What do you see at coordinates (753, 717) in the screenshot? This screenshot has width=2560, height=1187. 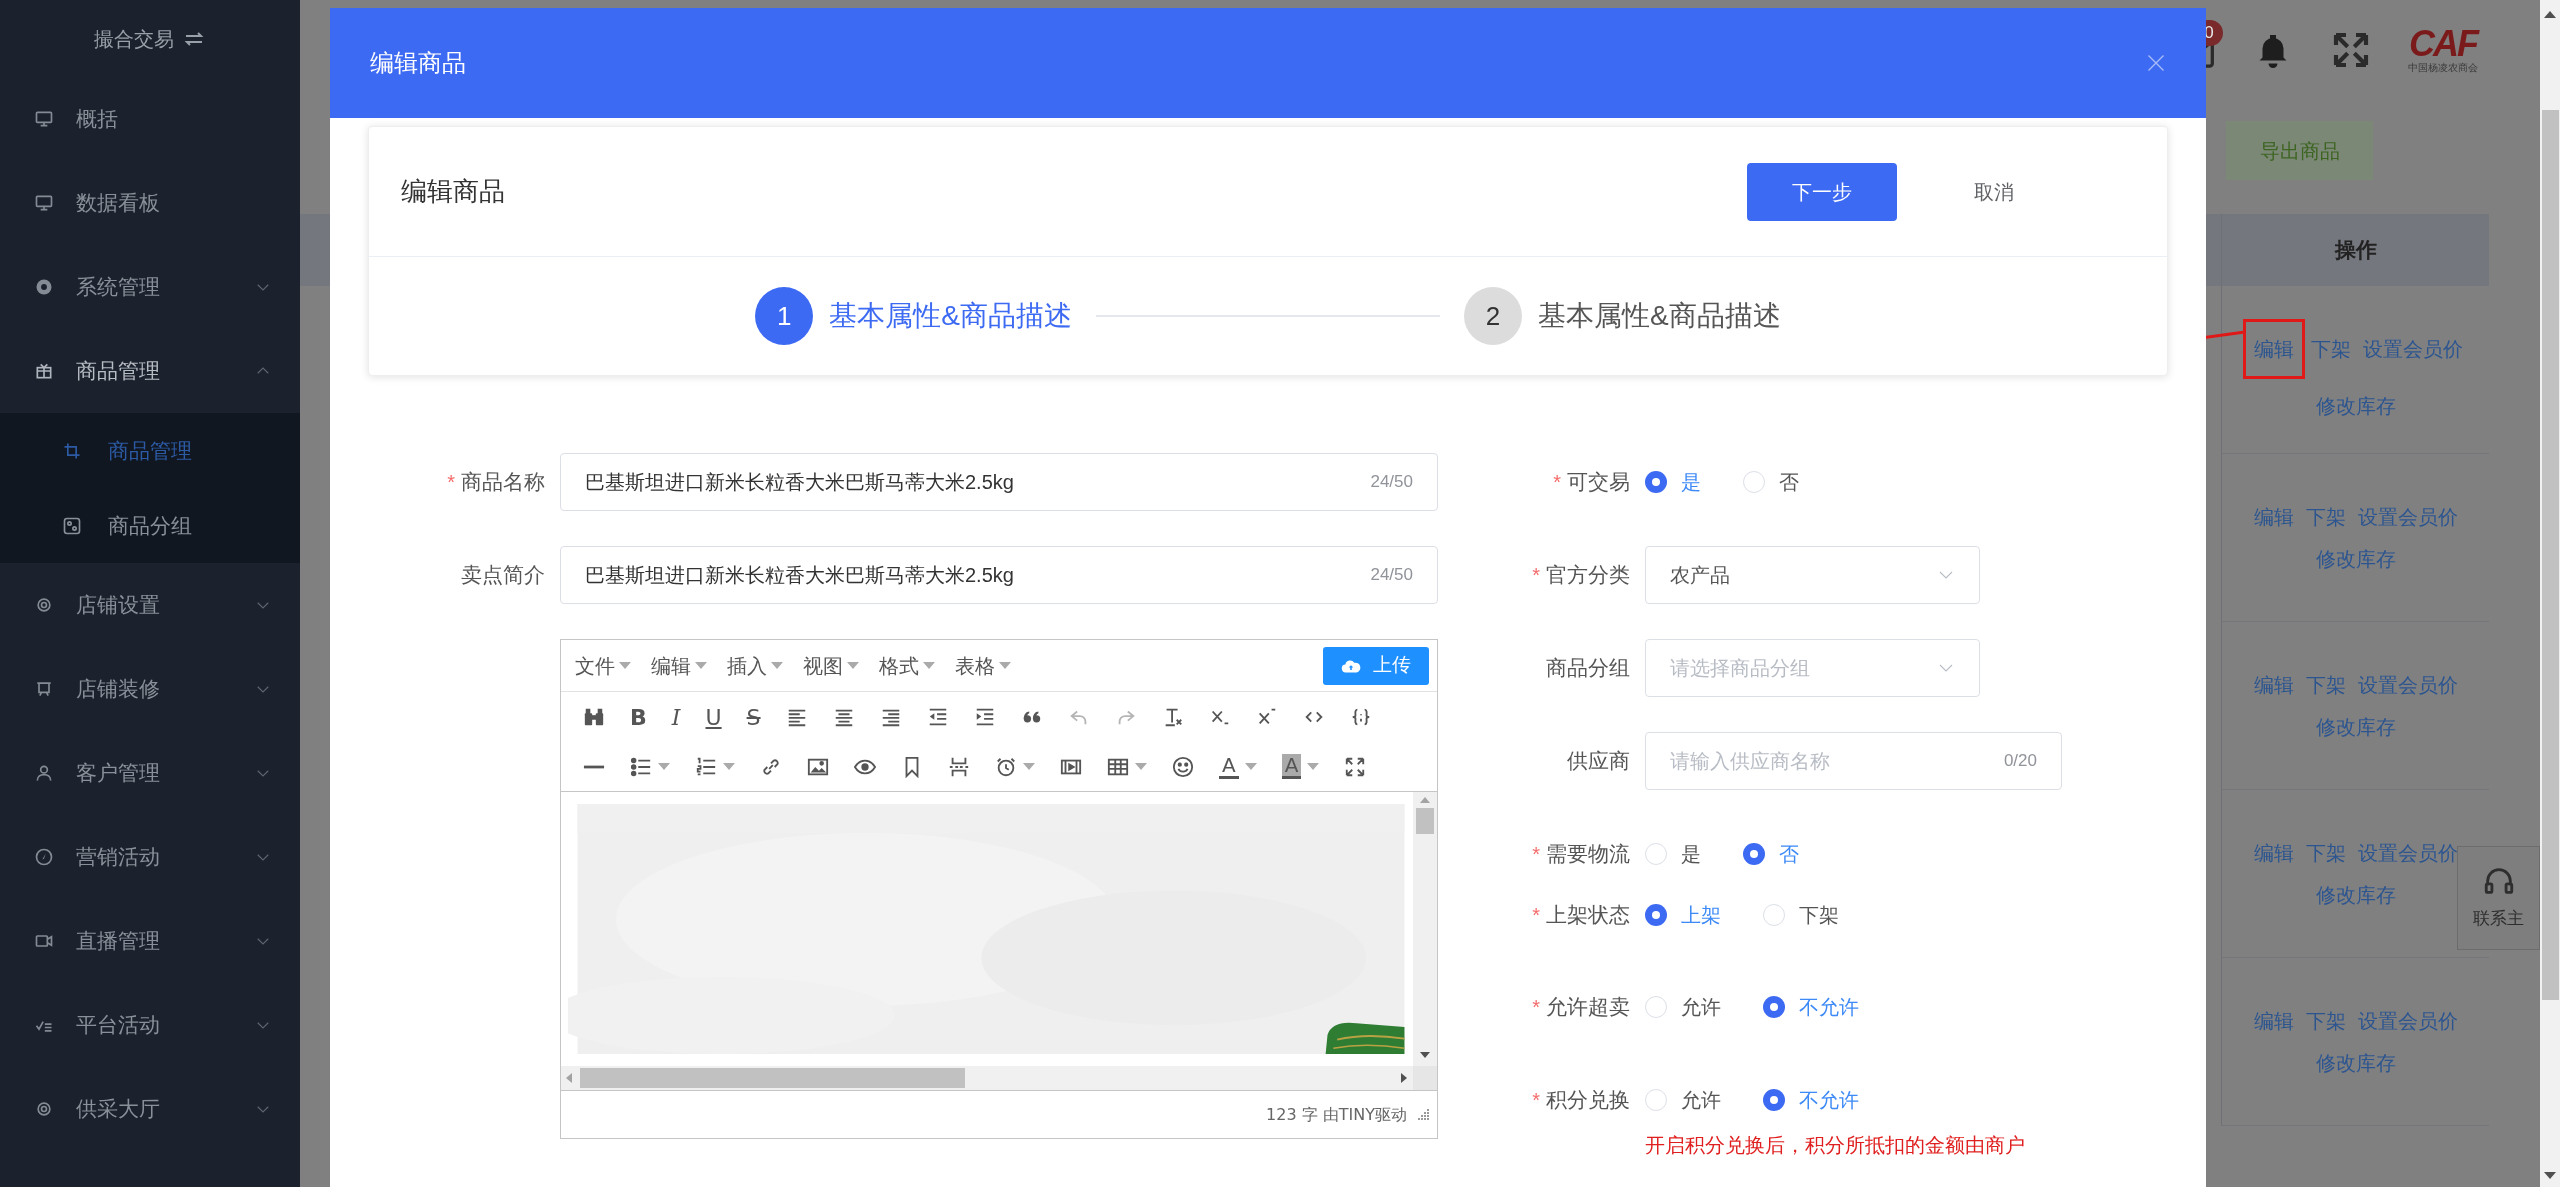 I see `toolbar-button: S` at bounding box center [753, 717].